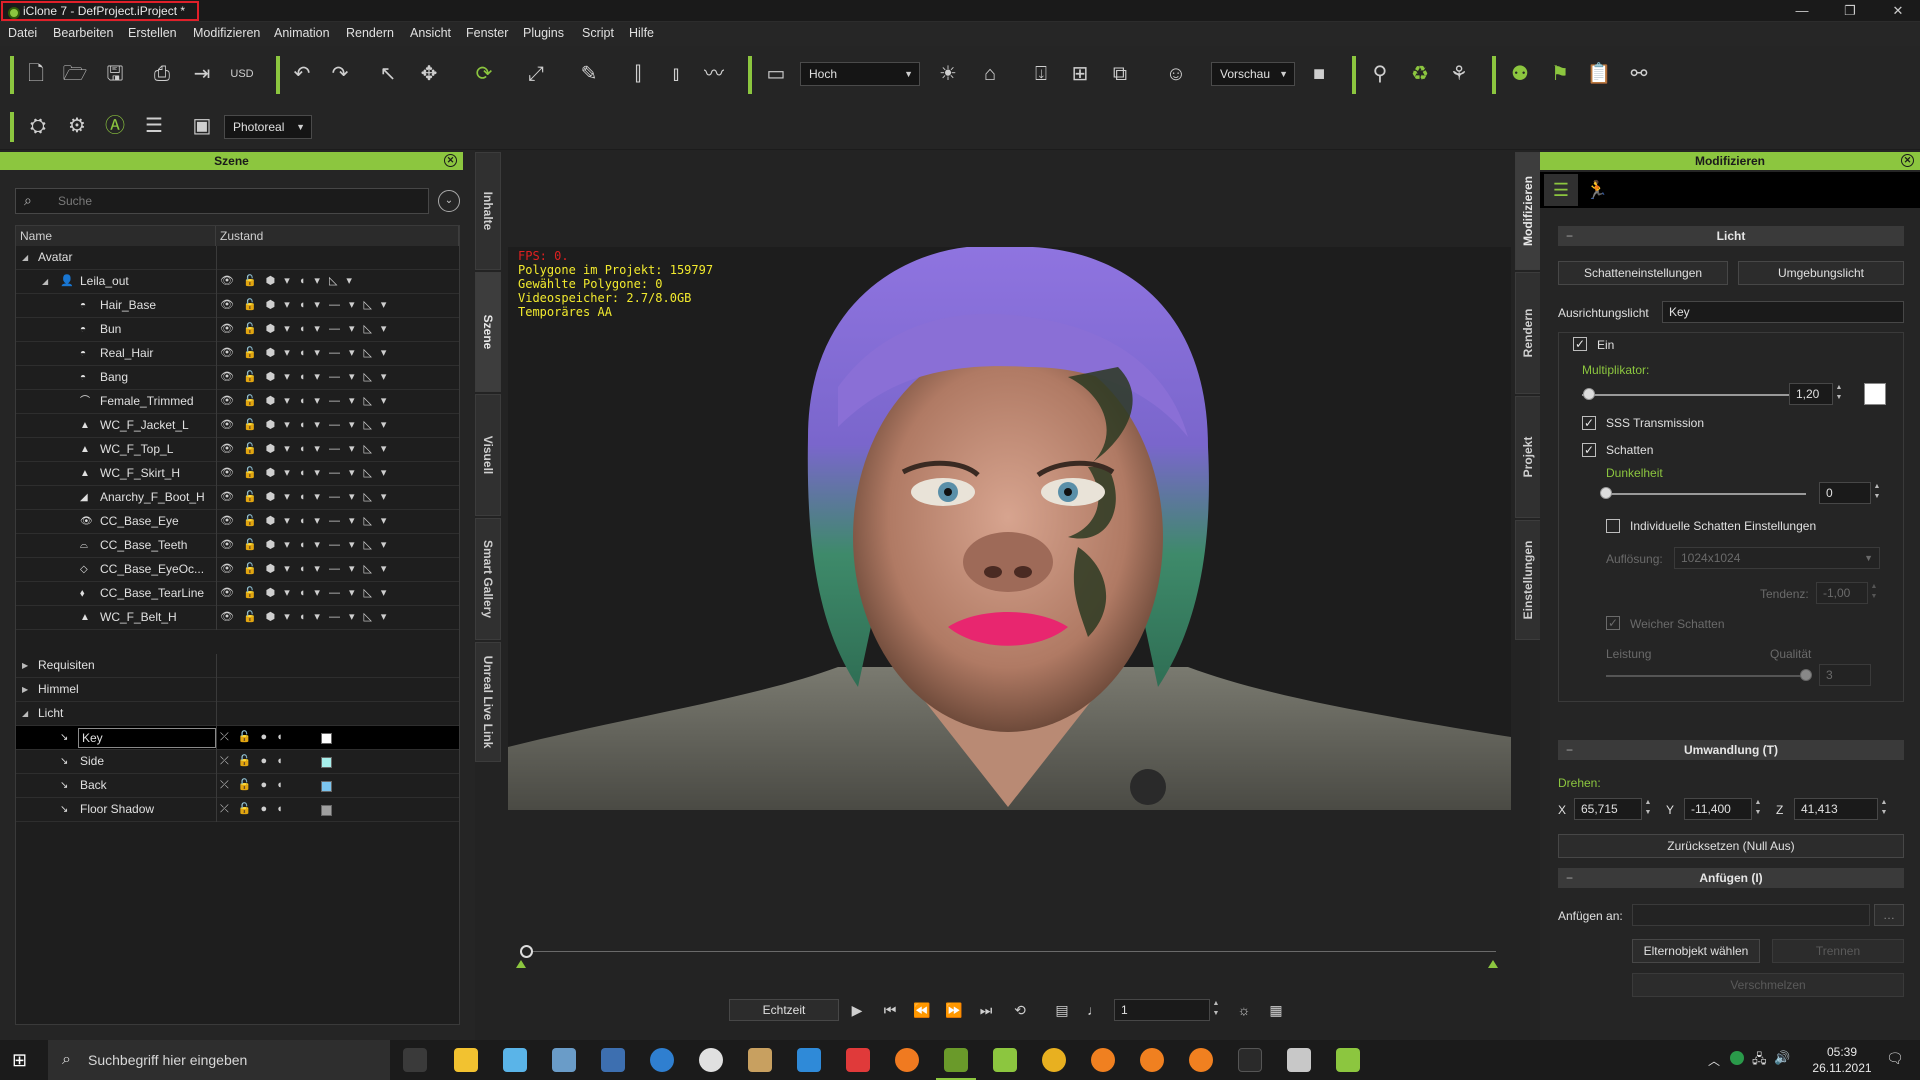 The image size is (1920, 1080). I want to click on shadow-checkbox: ✓, so click(1589, 450).